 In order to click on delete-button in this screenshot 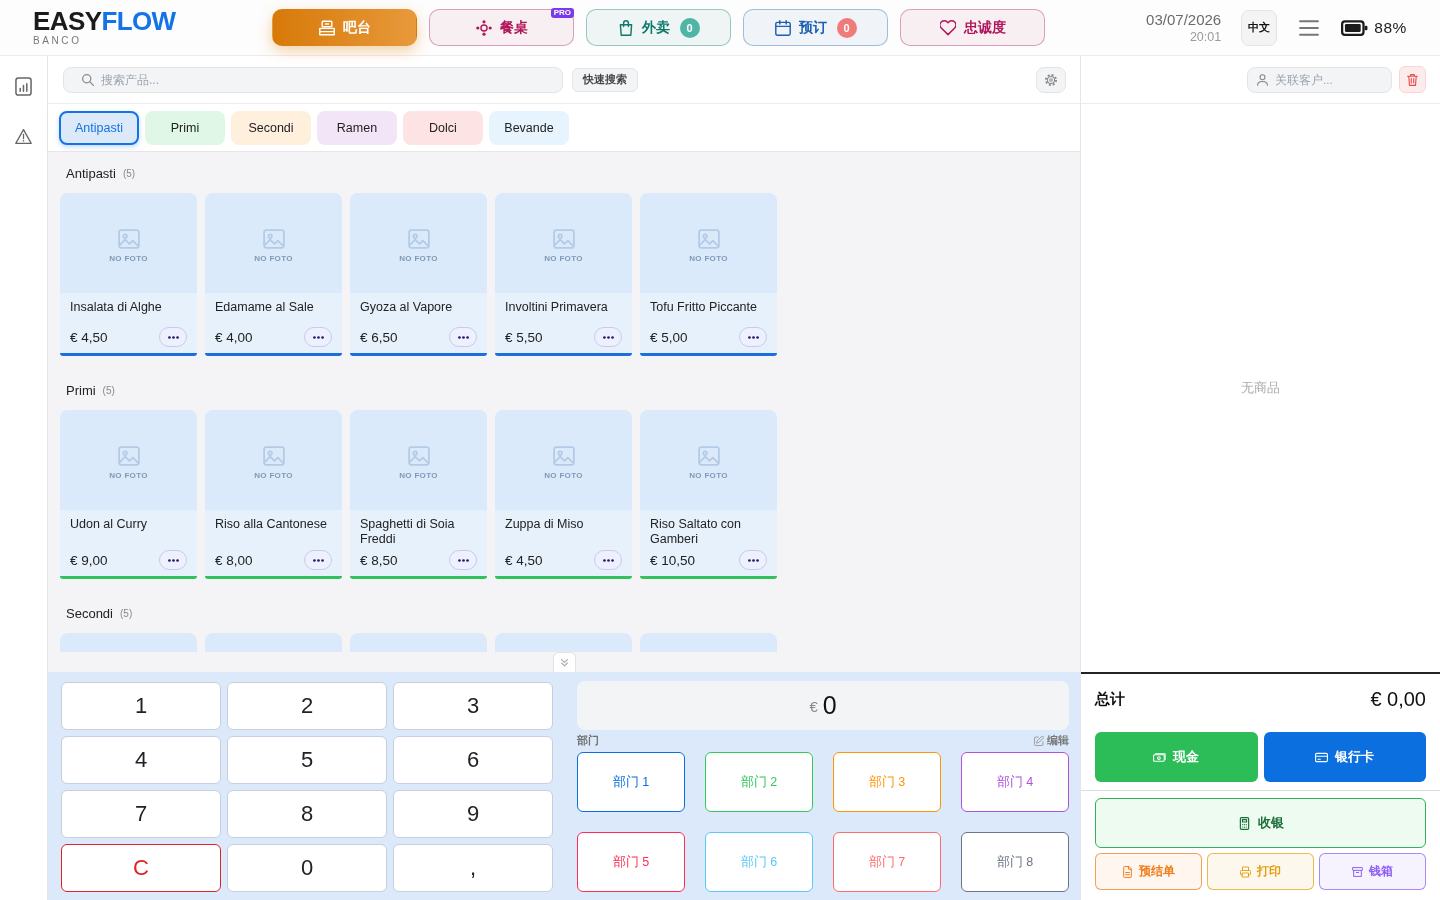, I will do `click(1412, 79)`.